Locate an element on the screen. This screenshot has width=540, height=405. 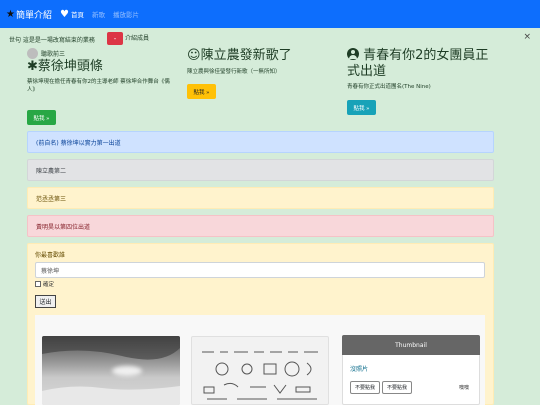
alert-red-button: - is located at coordinates (115, 38).